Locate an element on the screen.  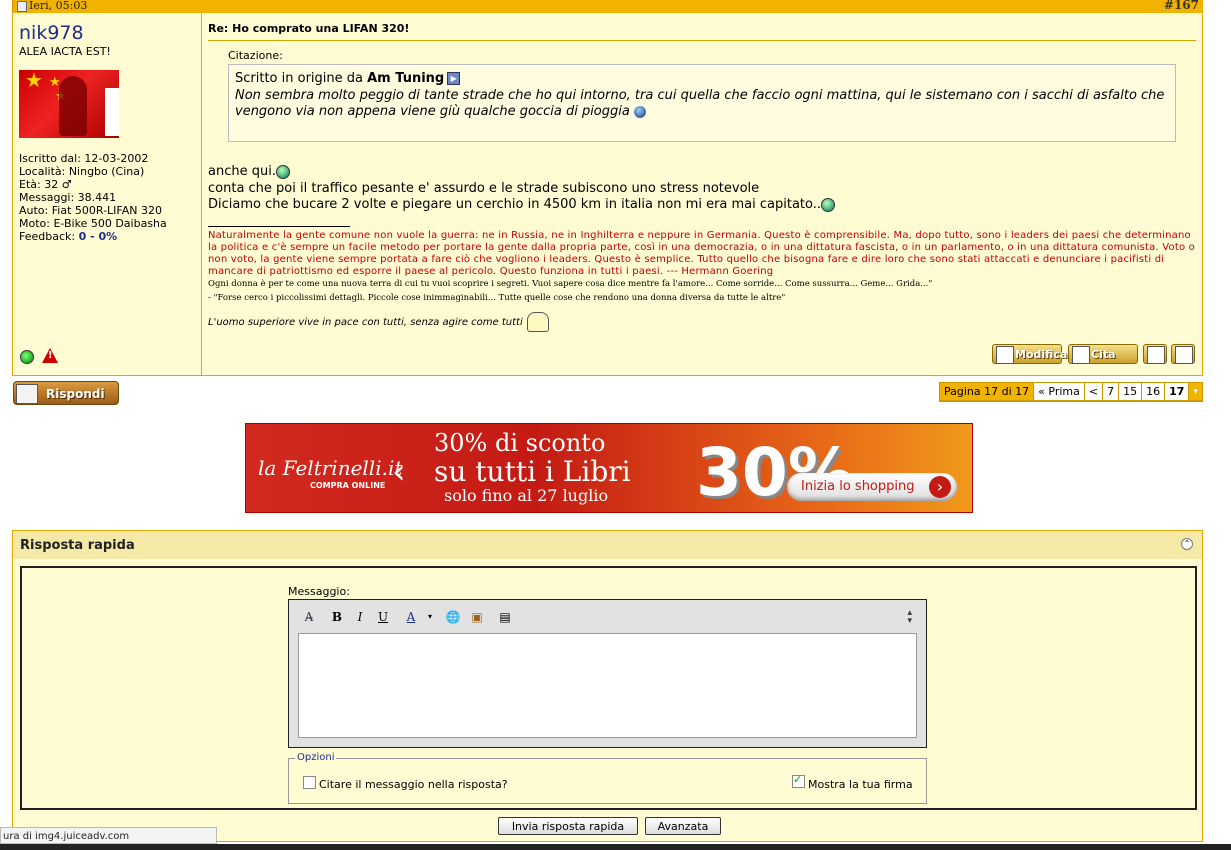
quick-reply-header: Risposta rapida ⌃ is located at coordinates (607, 545).